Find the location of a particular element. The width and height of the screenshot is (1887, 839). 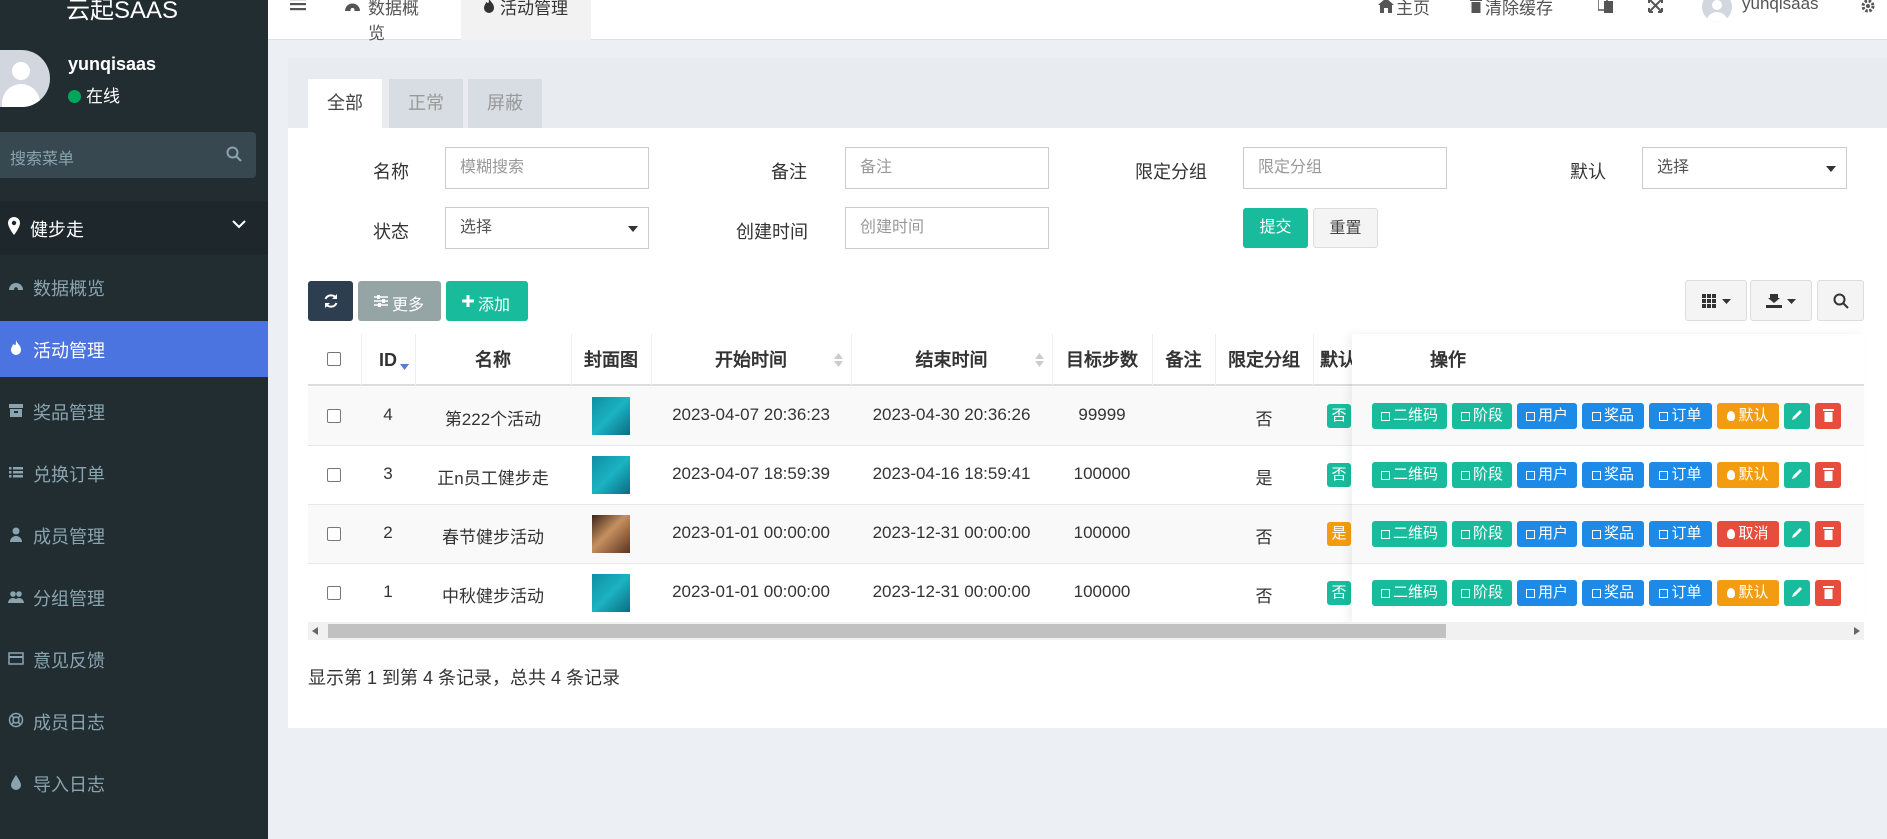

refresh-button is located at coordinates (330, 301).